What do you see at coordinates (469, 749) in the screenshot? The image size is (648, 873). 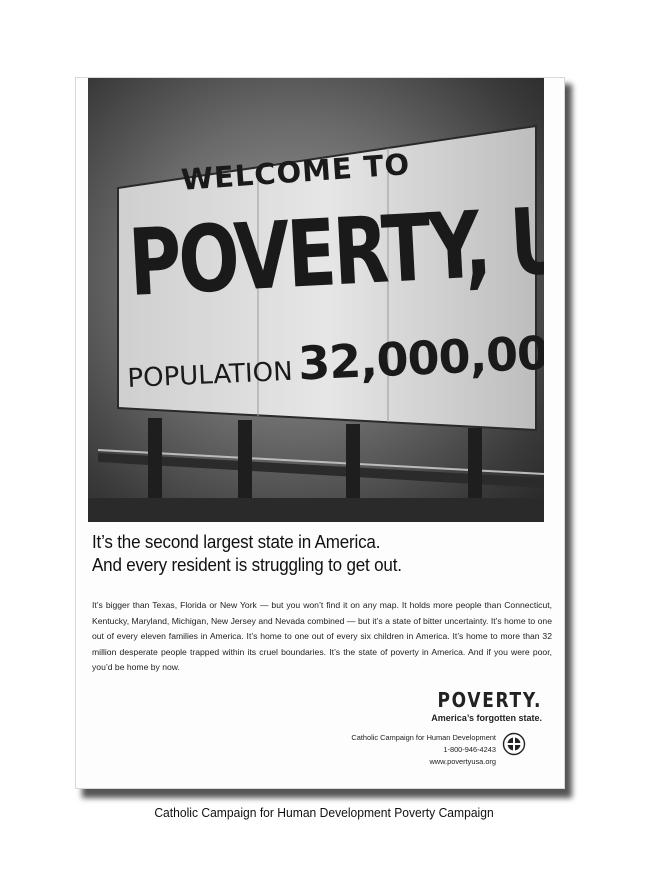 I see `phone-number: 1-800-946-4243` at bounding box center [469, 749].